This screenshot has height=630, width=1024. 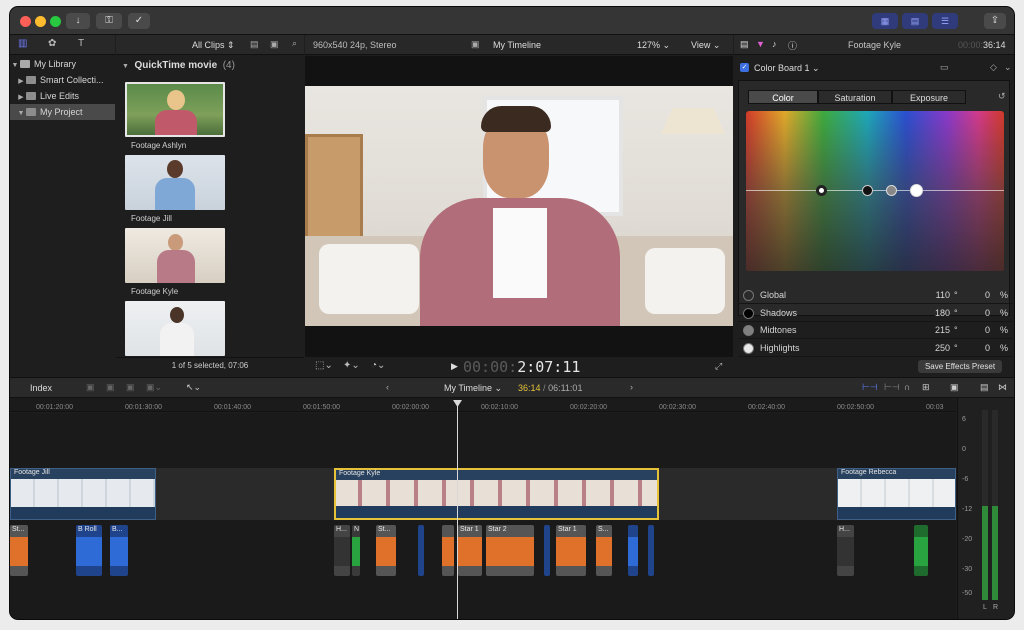 I want to click on show-browser-button: ▦, so click(x=885, y=21).